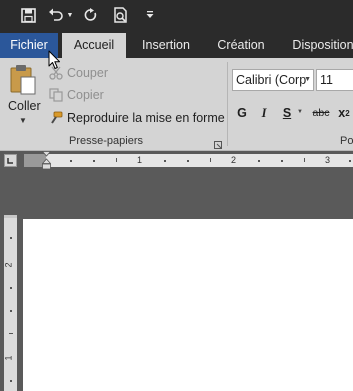 Image resolution: width=353 pixels, height=391 pixels. I want to click on tab-creation: Création, so click(241, 45).